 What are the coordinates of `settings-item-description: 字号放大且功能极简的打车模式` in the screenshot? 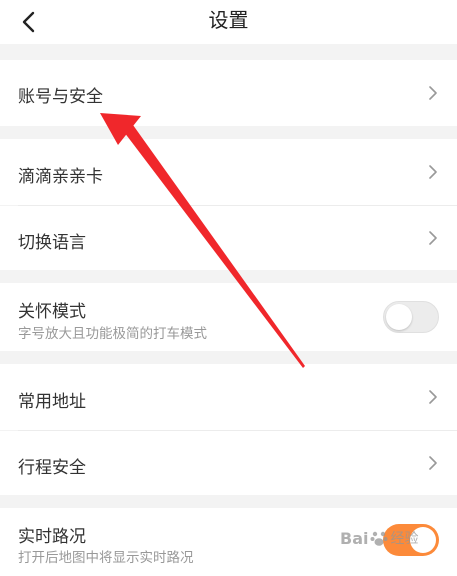 It's located at (112, 334).